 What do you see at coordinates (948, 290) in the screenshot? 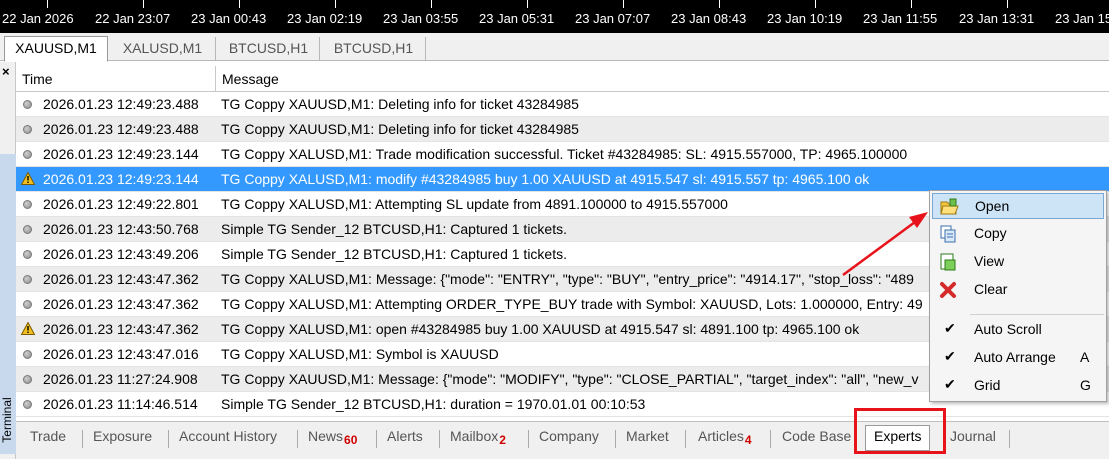
I see `clear-x-icon` at bounding box center [948, 290].